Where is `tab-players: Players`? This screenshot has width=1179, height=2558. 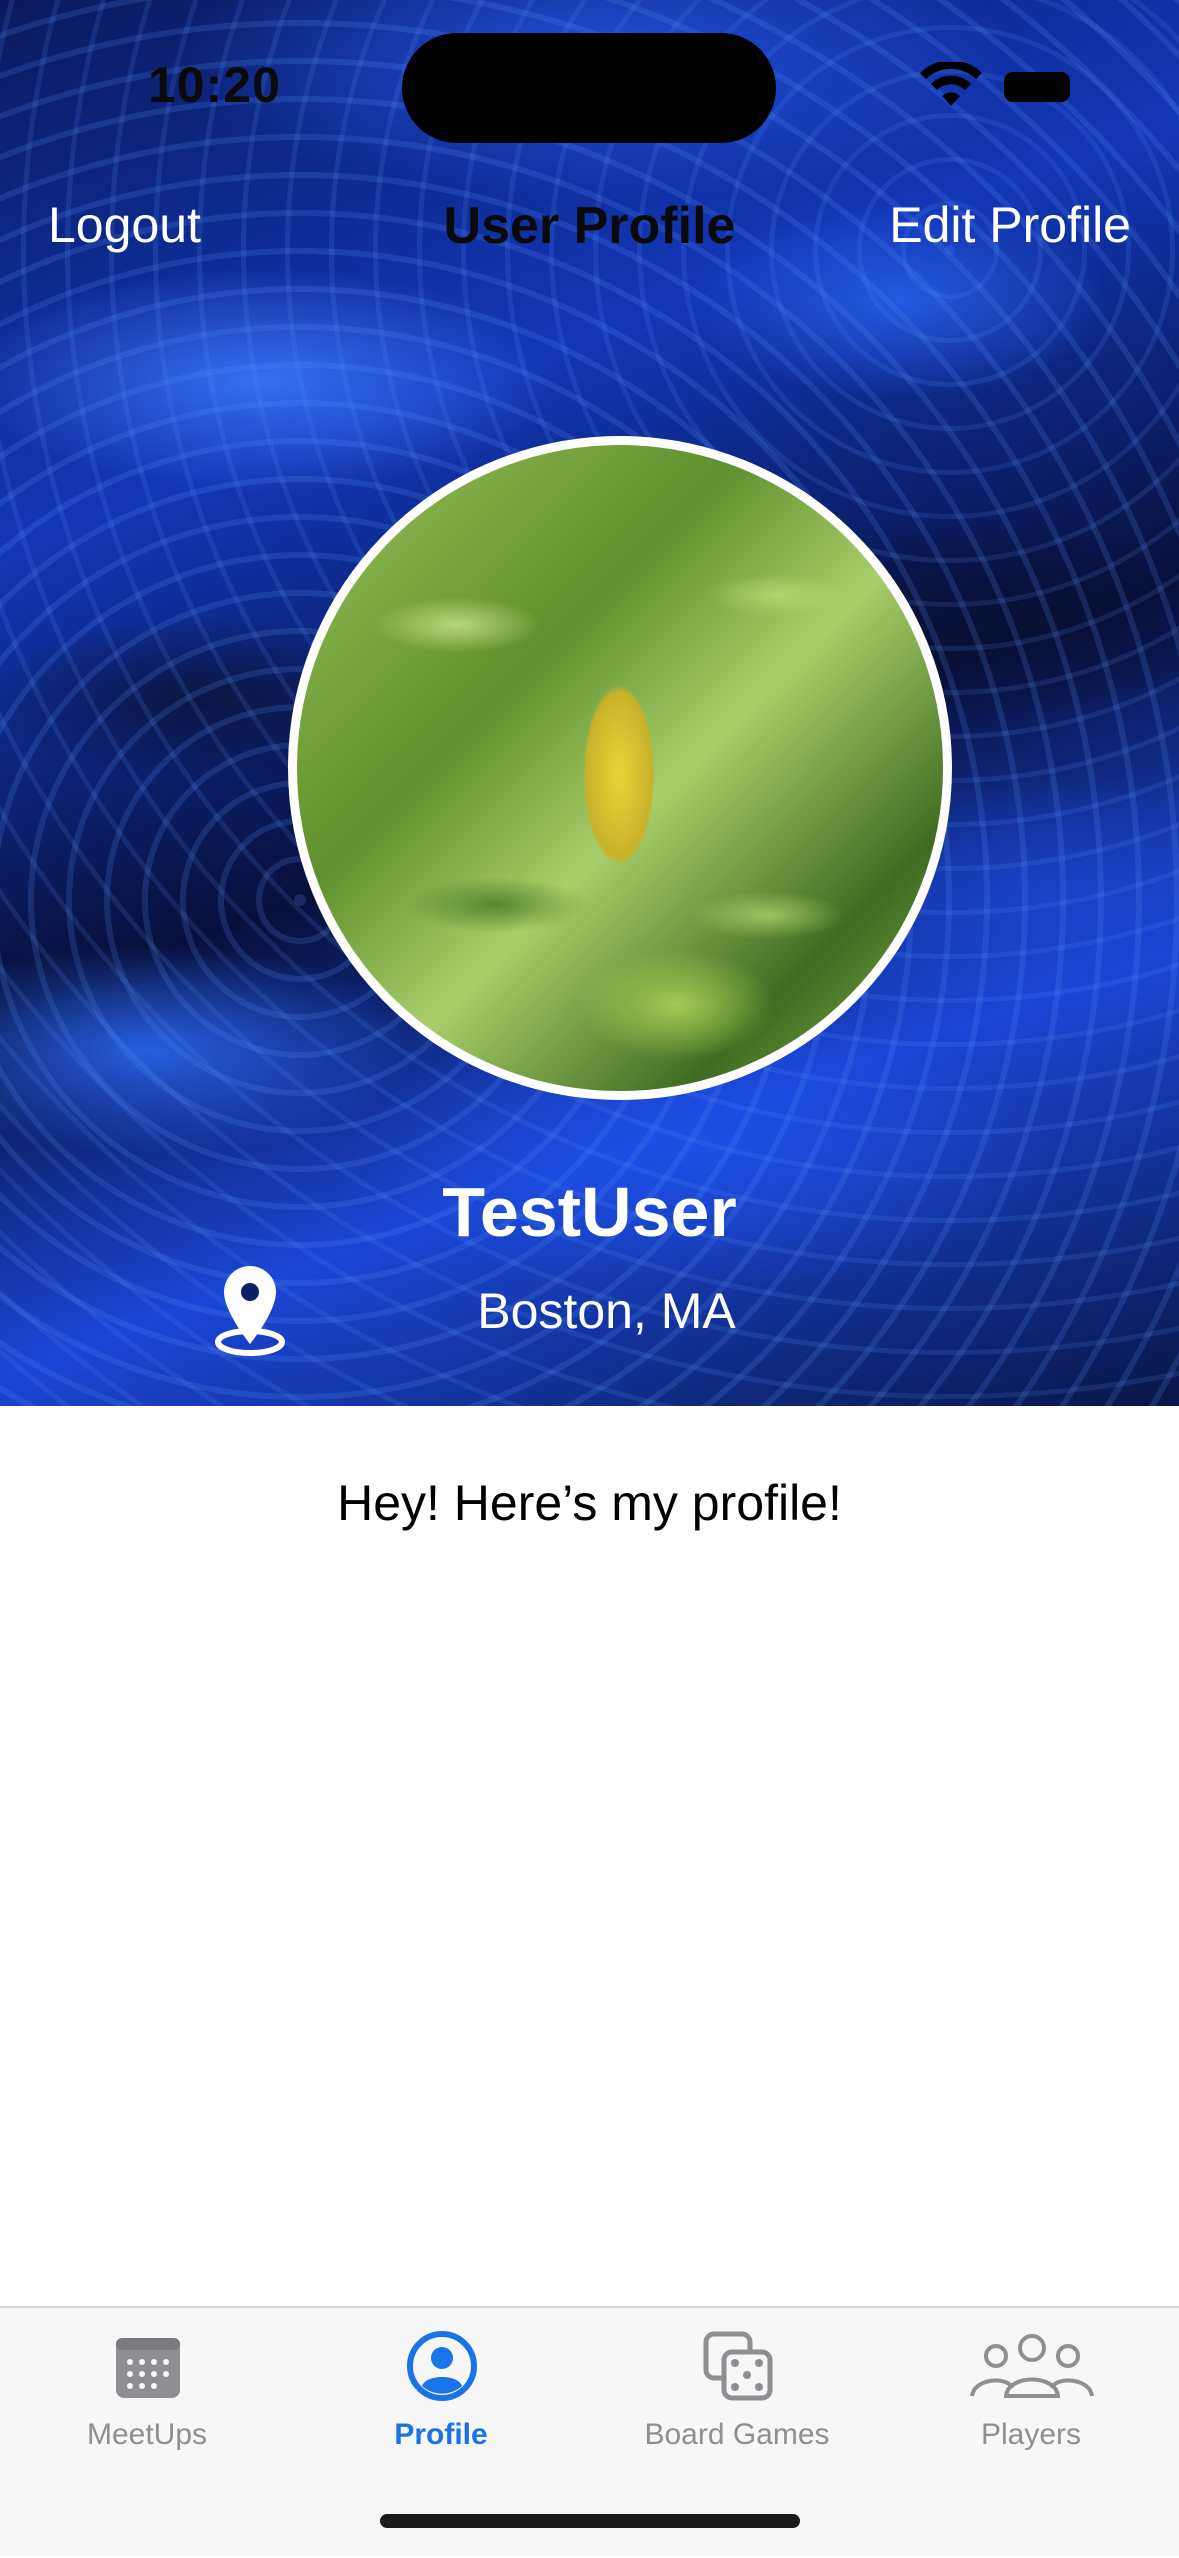
tab-players: Players is located at coordinates (1031, 2433).